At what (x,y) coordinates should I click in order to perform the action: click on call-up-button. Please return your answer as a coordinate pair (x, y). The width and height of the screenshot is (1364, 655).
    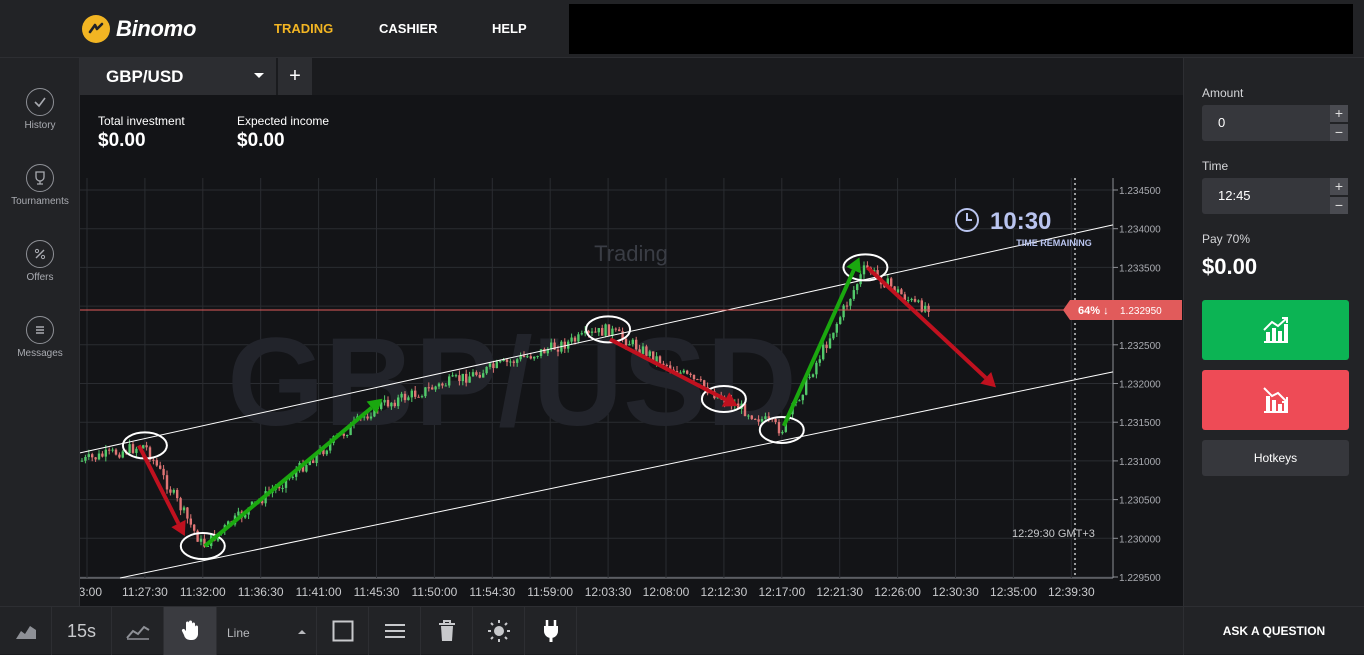
    Looking at the image, I should click on (1275, 330).